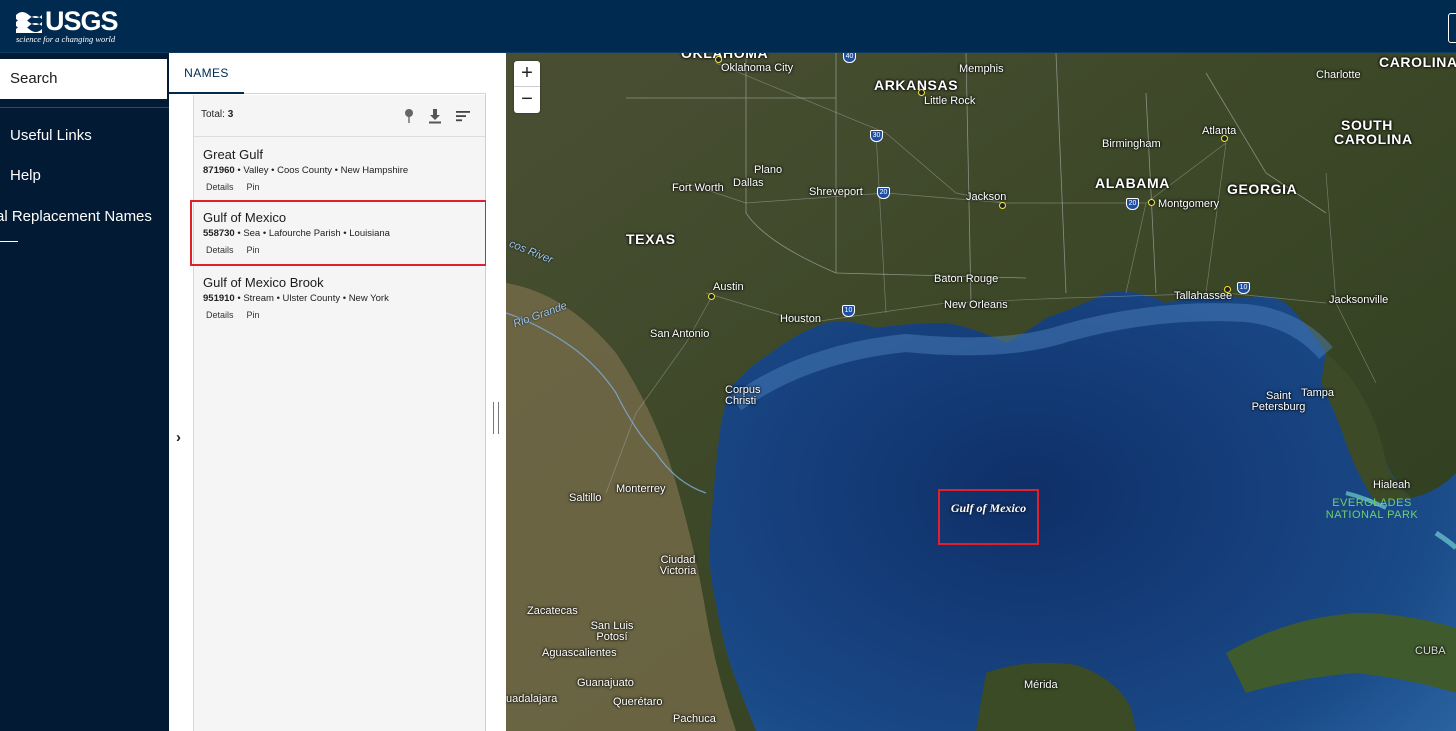  What do you see at coordinates (641, 489) in the screenshot?
I see `map-label-city: Monterrey` at bounding box center [641, 489].